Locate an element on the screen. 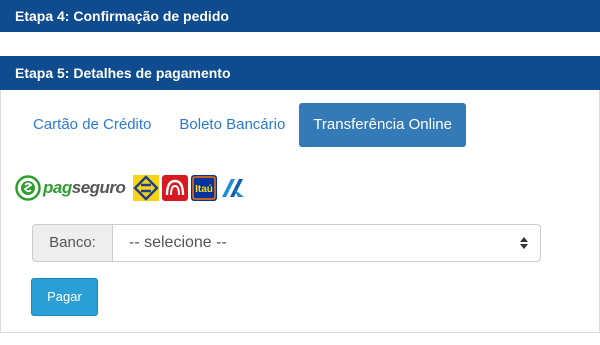  banrisul-icon is located at coordinates (233, 188).